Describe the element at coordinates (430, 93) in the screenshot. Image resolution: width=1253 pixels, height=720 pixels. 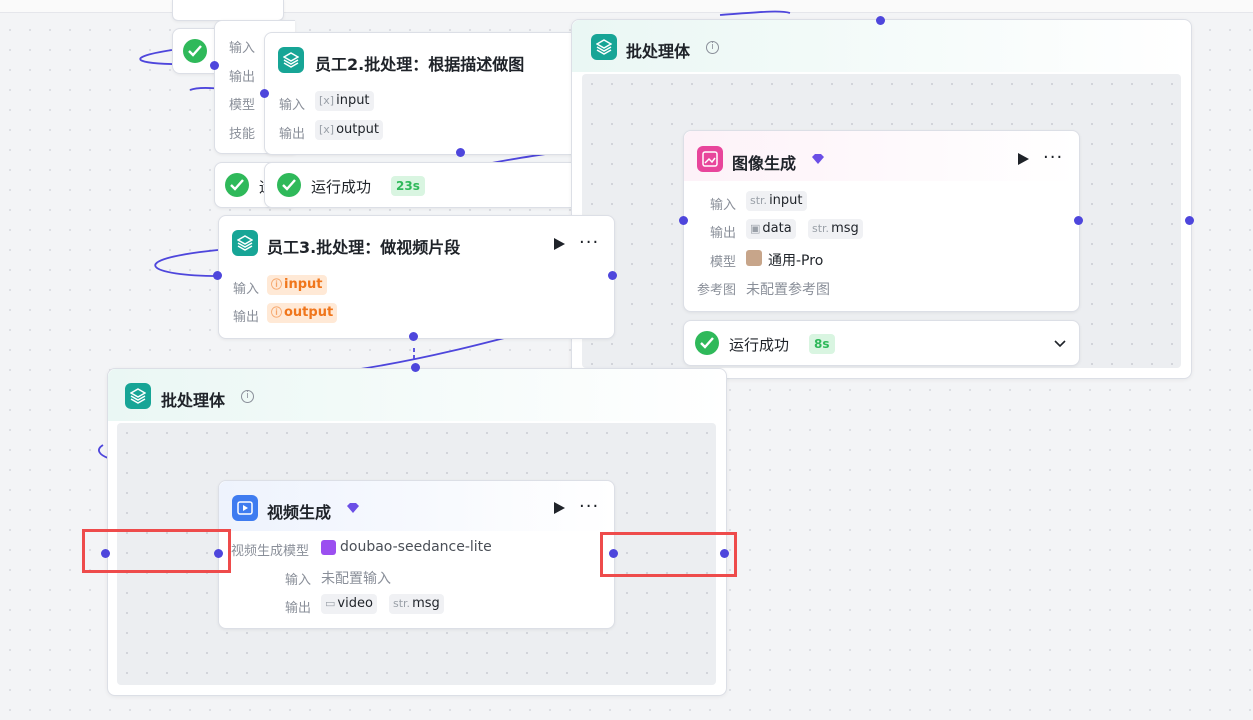
I see `employee2-node: 员工2.批处理：根据描述做图 输入 [x] input 输出 [x] output` at that location.